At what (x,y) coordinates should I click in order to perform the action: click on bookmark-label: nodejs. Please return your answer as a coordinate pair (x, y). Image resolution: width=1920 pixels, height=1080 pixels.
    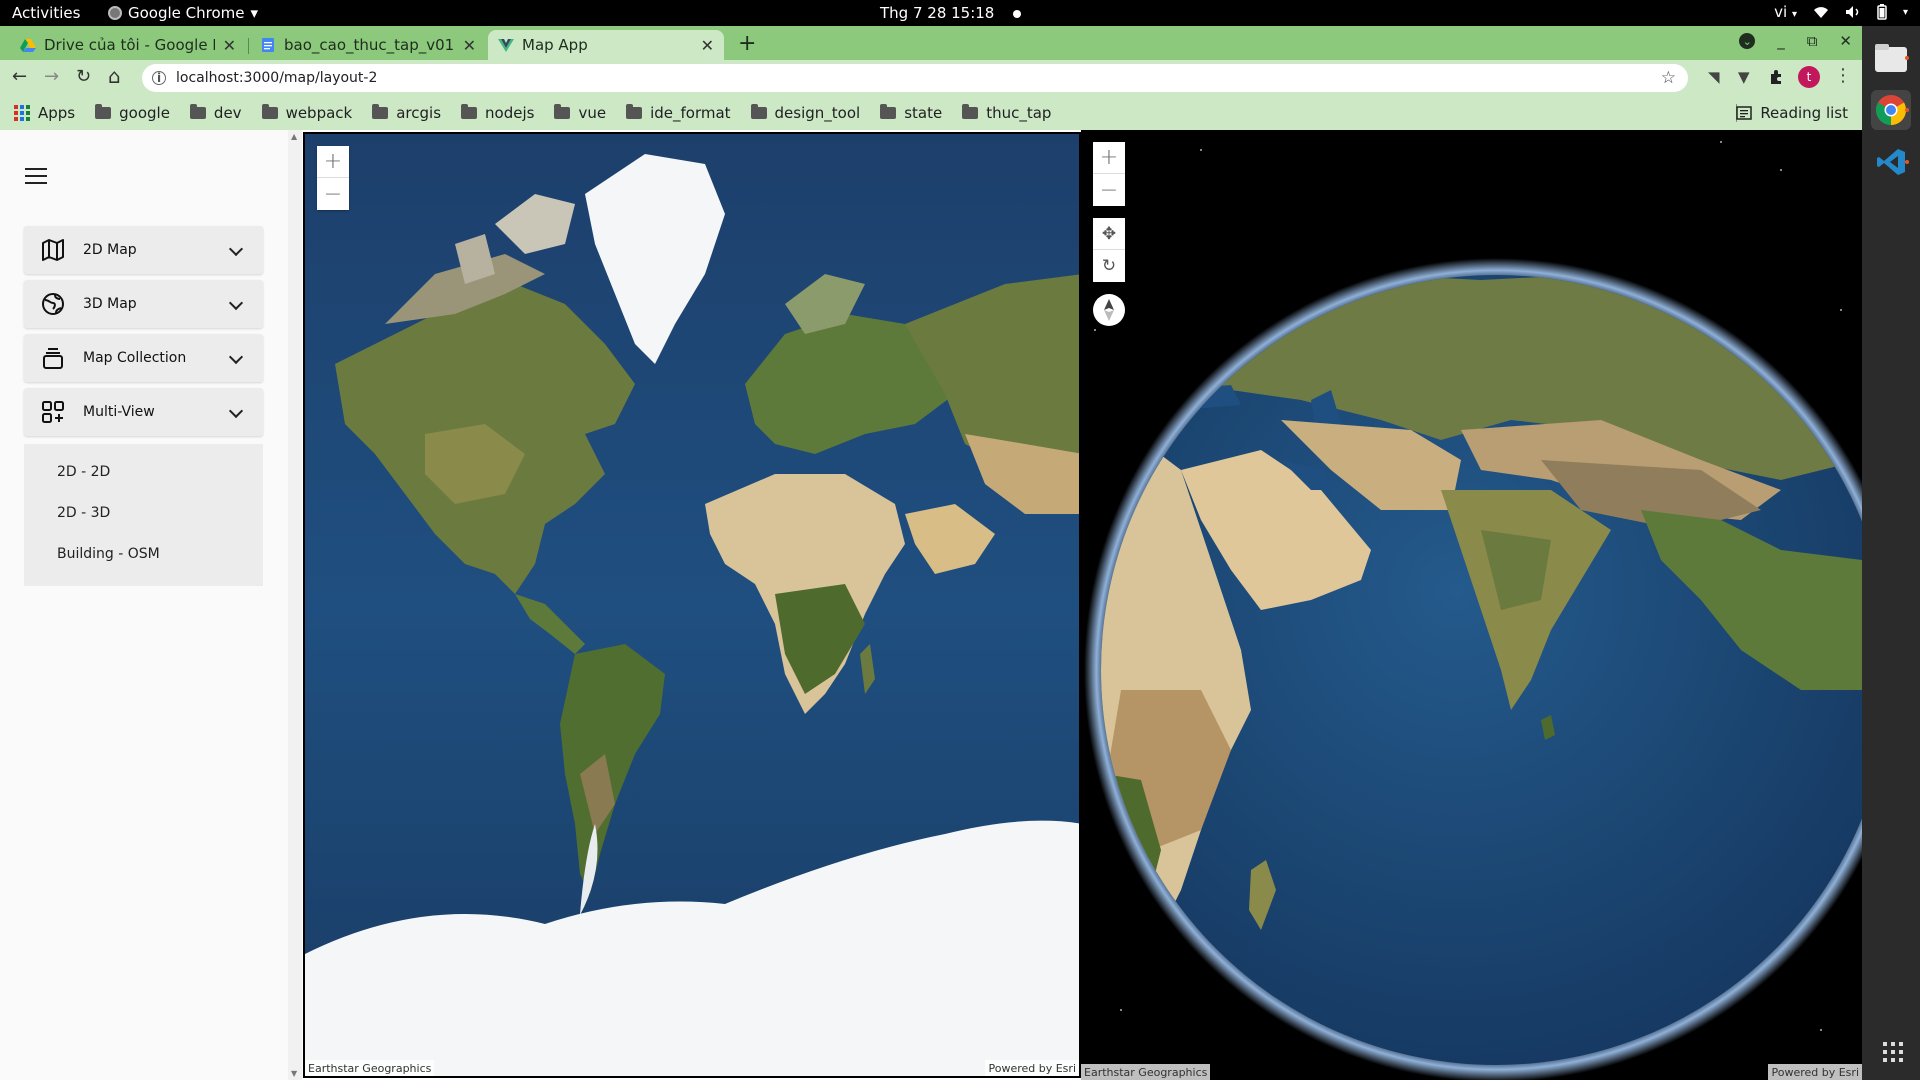
    Looking at the image, I should click on (510, 113).